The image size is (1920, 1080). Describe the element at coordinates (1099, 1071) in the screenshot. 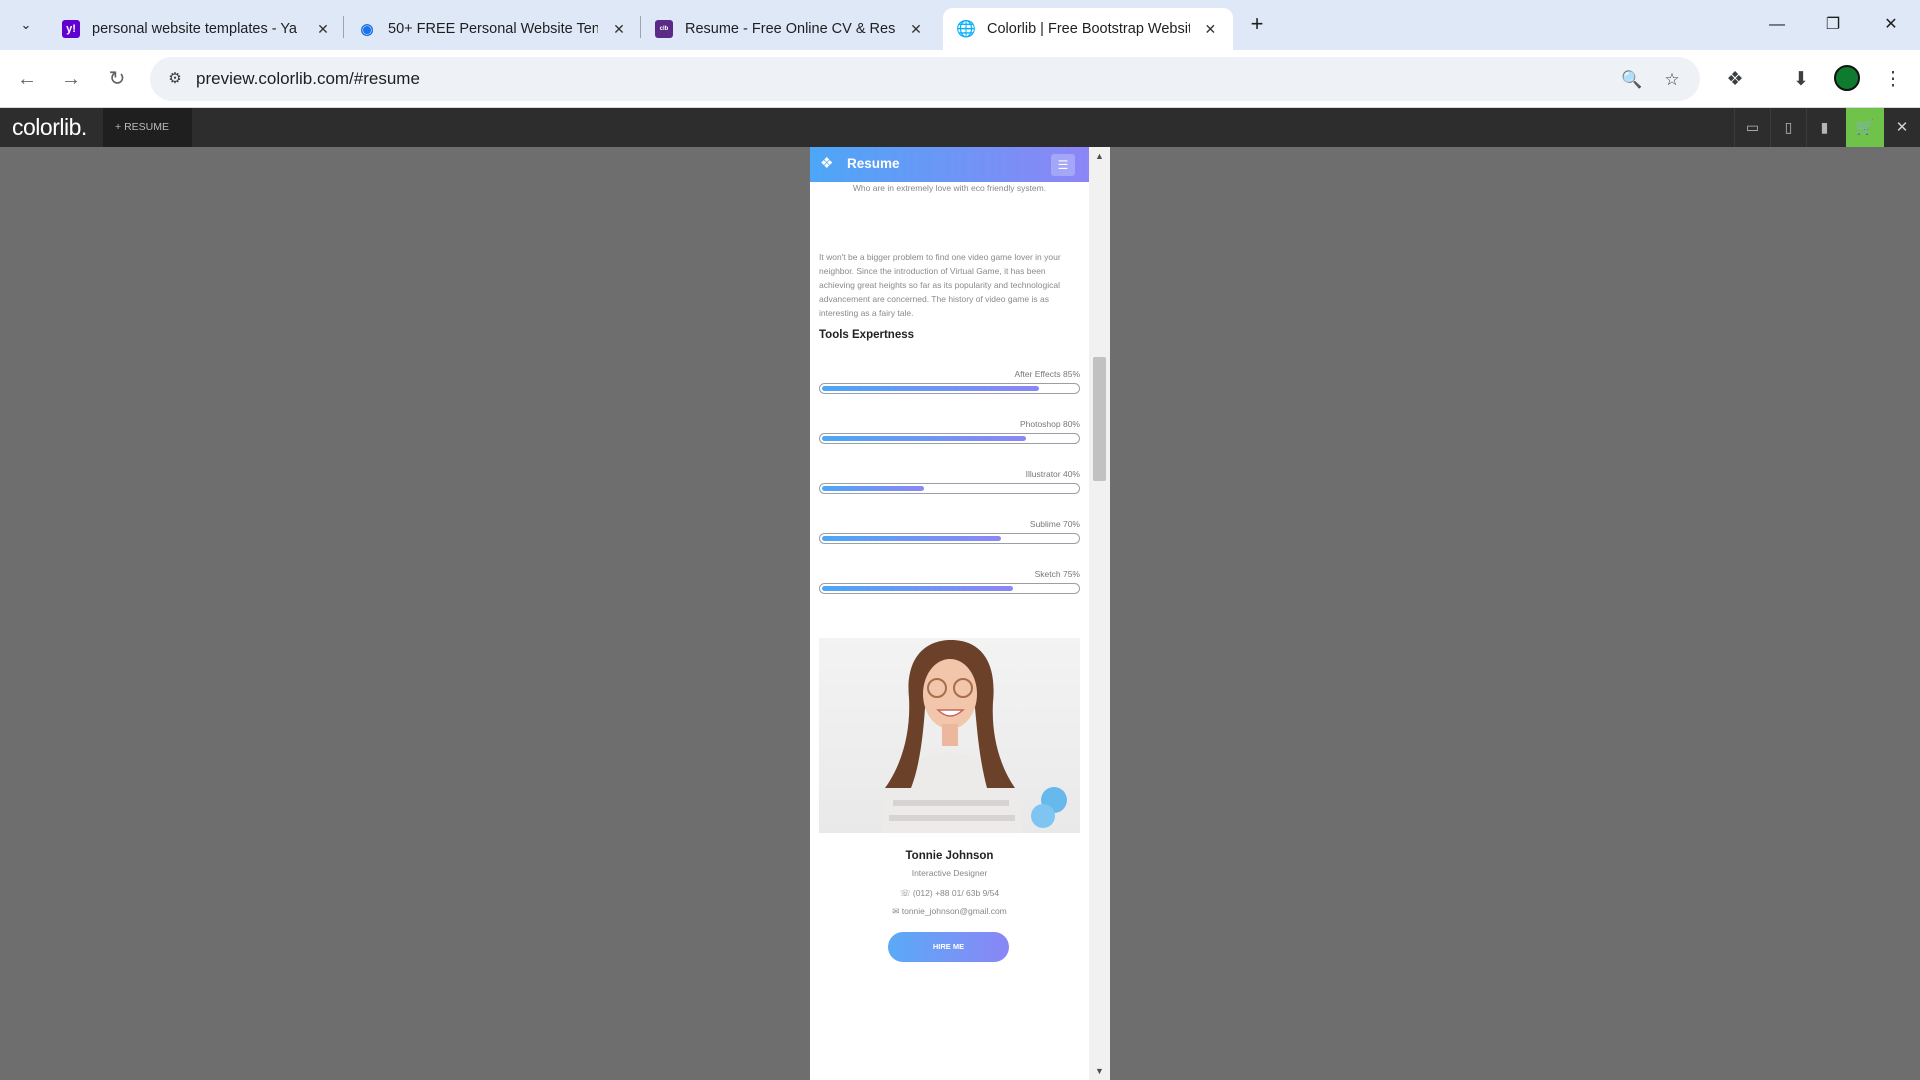

I see `scroll-down-icon: ▼` at that location.